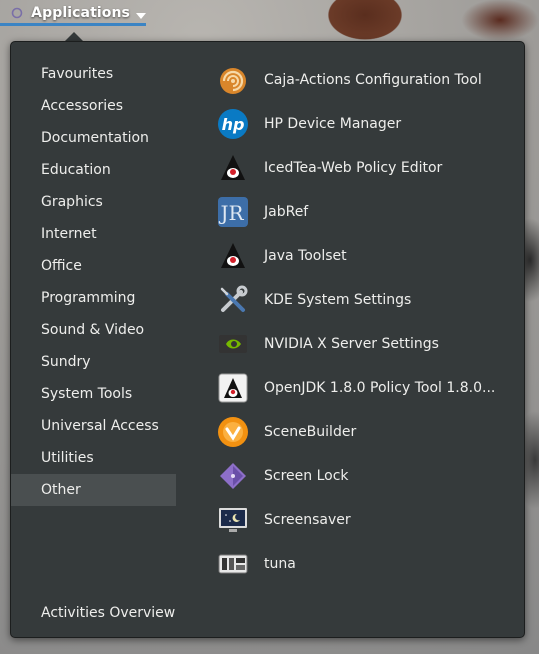 This screenshot has width=539, height=654. I want to click on category-internet: Internet, so click(93, 234).